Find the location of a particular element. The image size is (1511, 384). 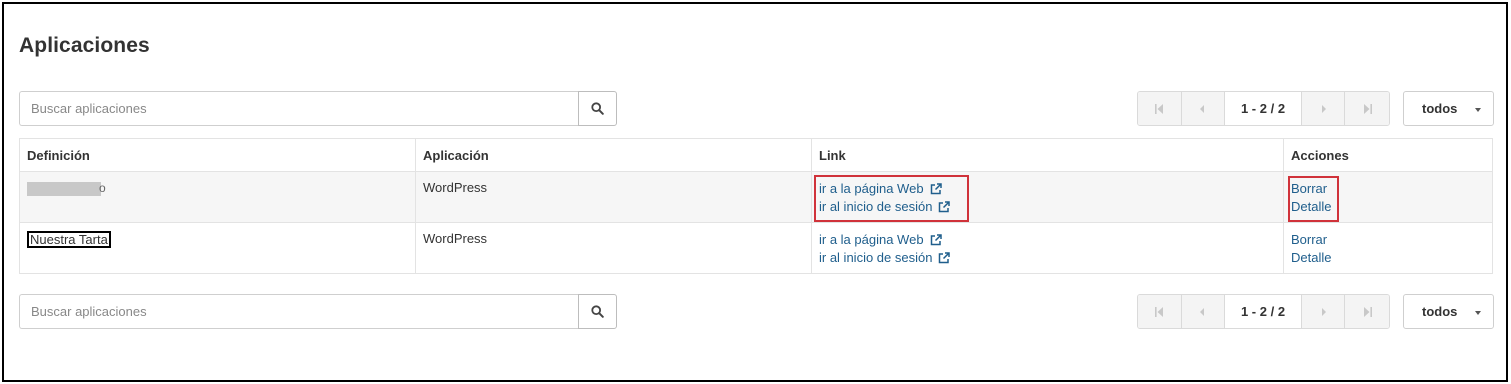

column-header-link: Link is located at coordinates (1047, 155).